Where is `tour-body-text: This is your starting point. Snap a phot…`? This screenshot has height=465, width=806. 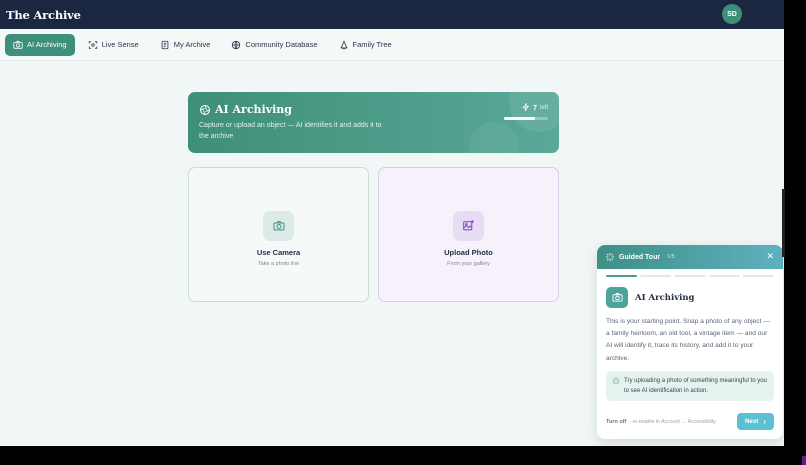
tour-body-text: This is your starting point. Snap a phot… is located at coordinates (688, 340).